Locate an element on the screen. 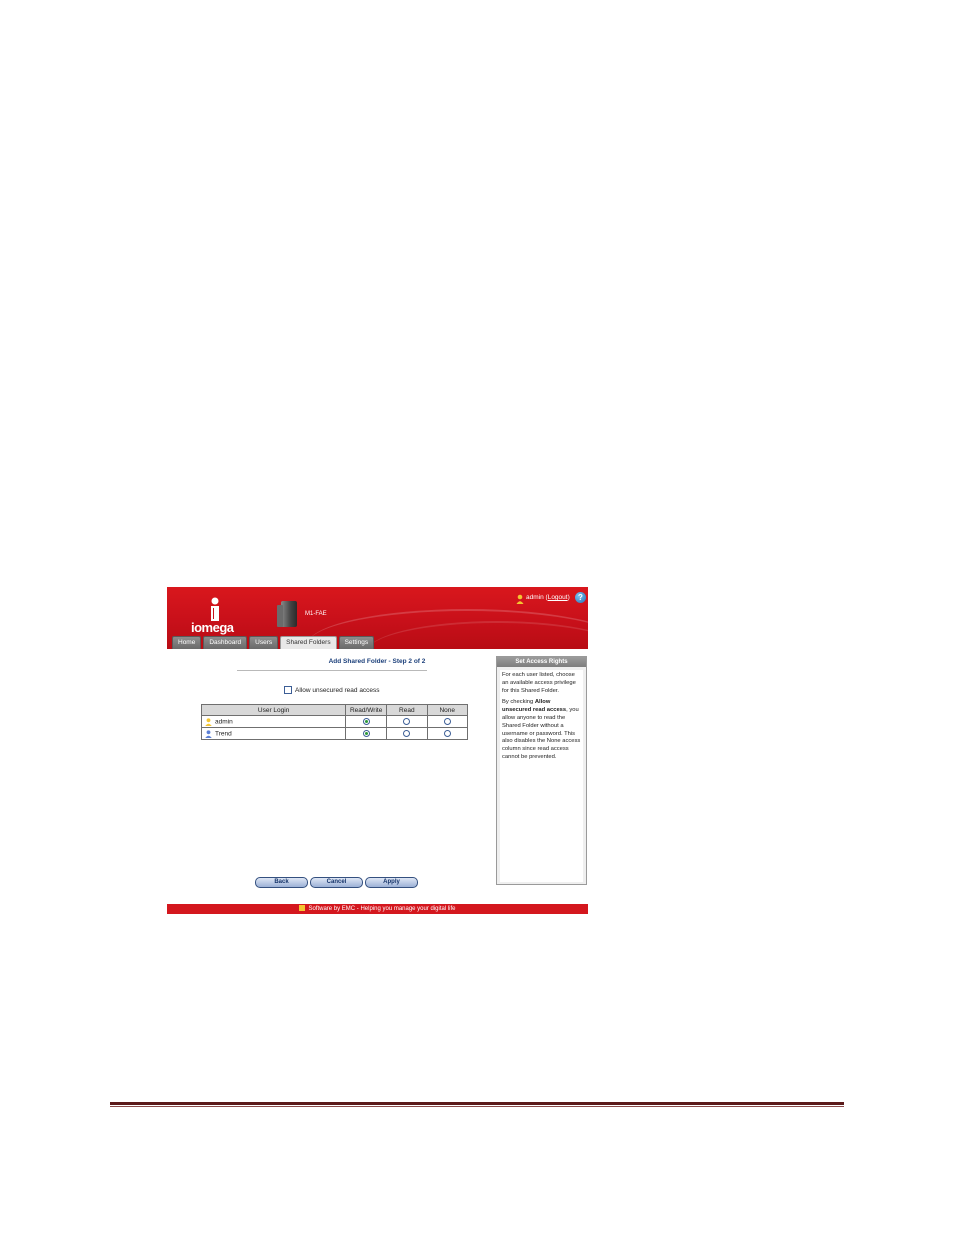  nas-device-icon is located at coordinates (287, 614).